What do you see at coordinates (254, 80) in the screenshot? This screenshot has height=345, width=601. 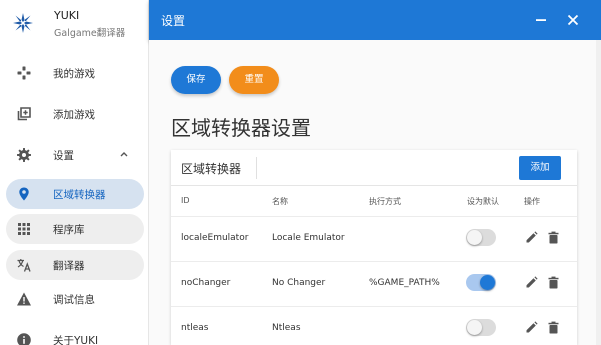 I see `reset-button: 重置` at bounding box center [254, 80].